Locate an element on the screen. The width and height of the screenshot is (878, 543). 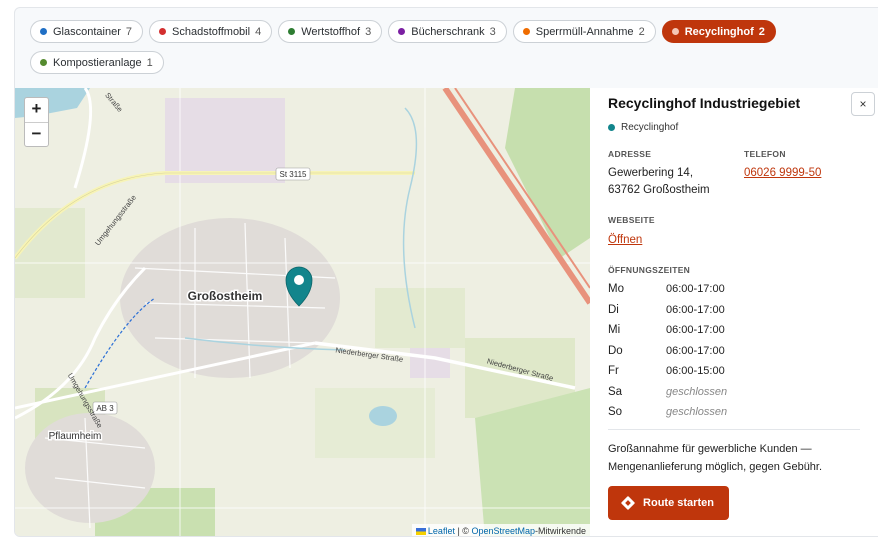
address-value: Gewerbering 14, 63762 Großostheim is located at coordinates (659, 181).